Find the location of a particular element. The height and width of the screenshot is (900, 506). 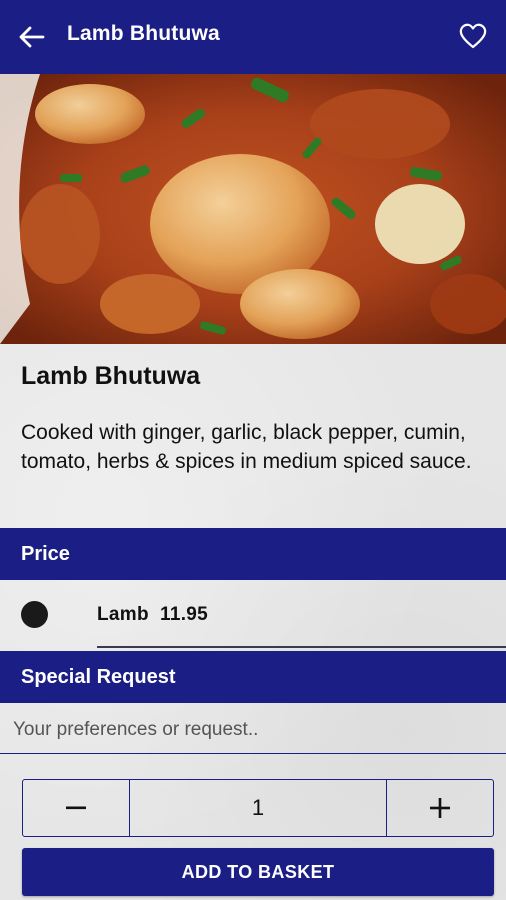

page-title: Lamb Bhutuwa is located at coordinates (143, 33).